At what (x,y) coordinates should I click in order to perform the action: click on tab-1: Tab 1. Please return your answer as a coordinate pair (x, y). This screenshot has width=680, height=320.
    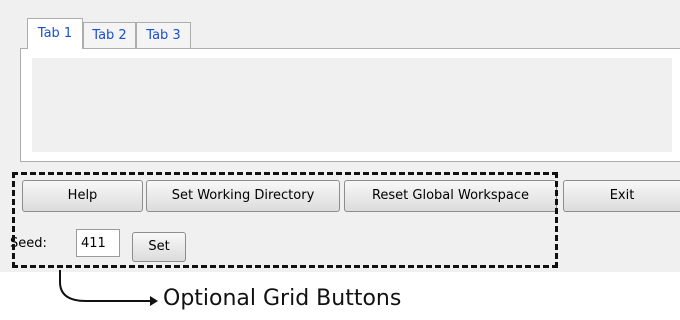
    Looking at the image, I should click on (55, 33).